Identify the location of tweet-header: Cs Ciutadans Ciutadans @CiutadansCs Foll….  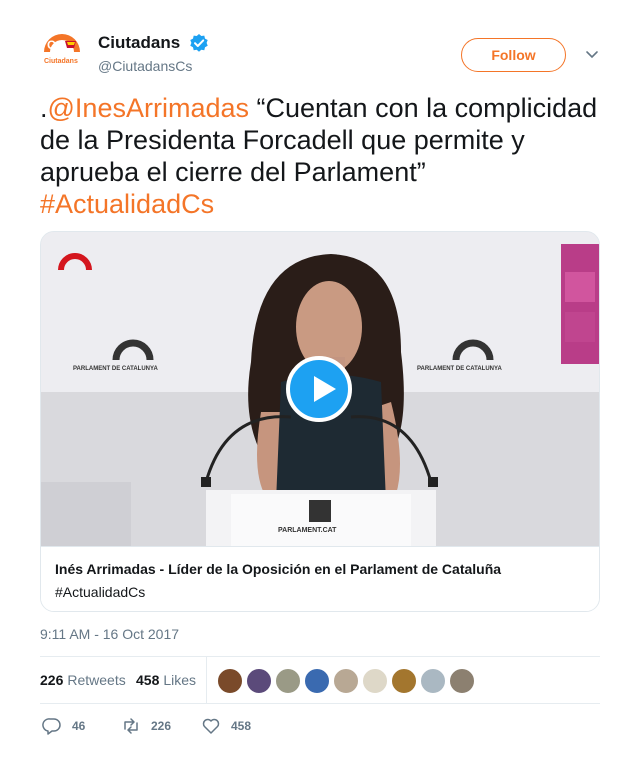
(320, 55).